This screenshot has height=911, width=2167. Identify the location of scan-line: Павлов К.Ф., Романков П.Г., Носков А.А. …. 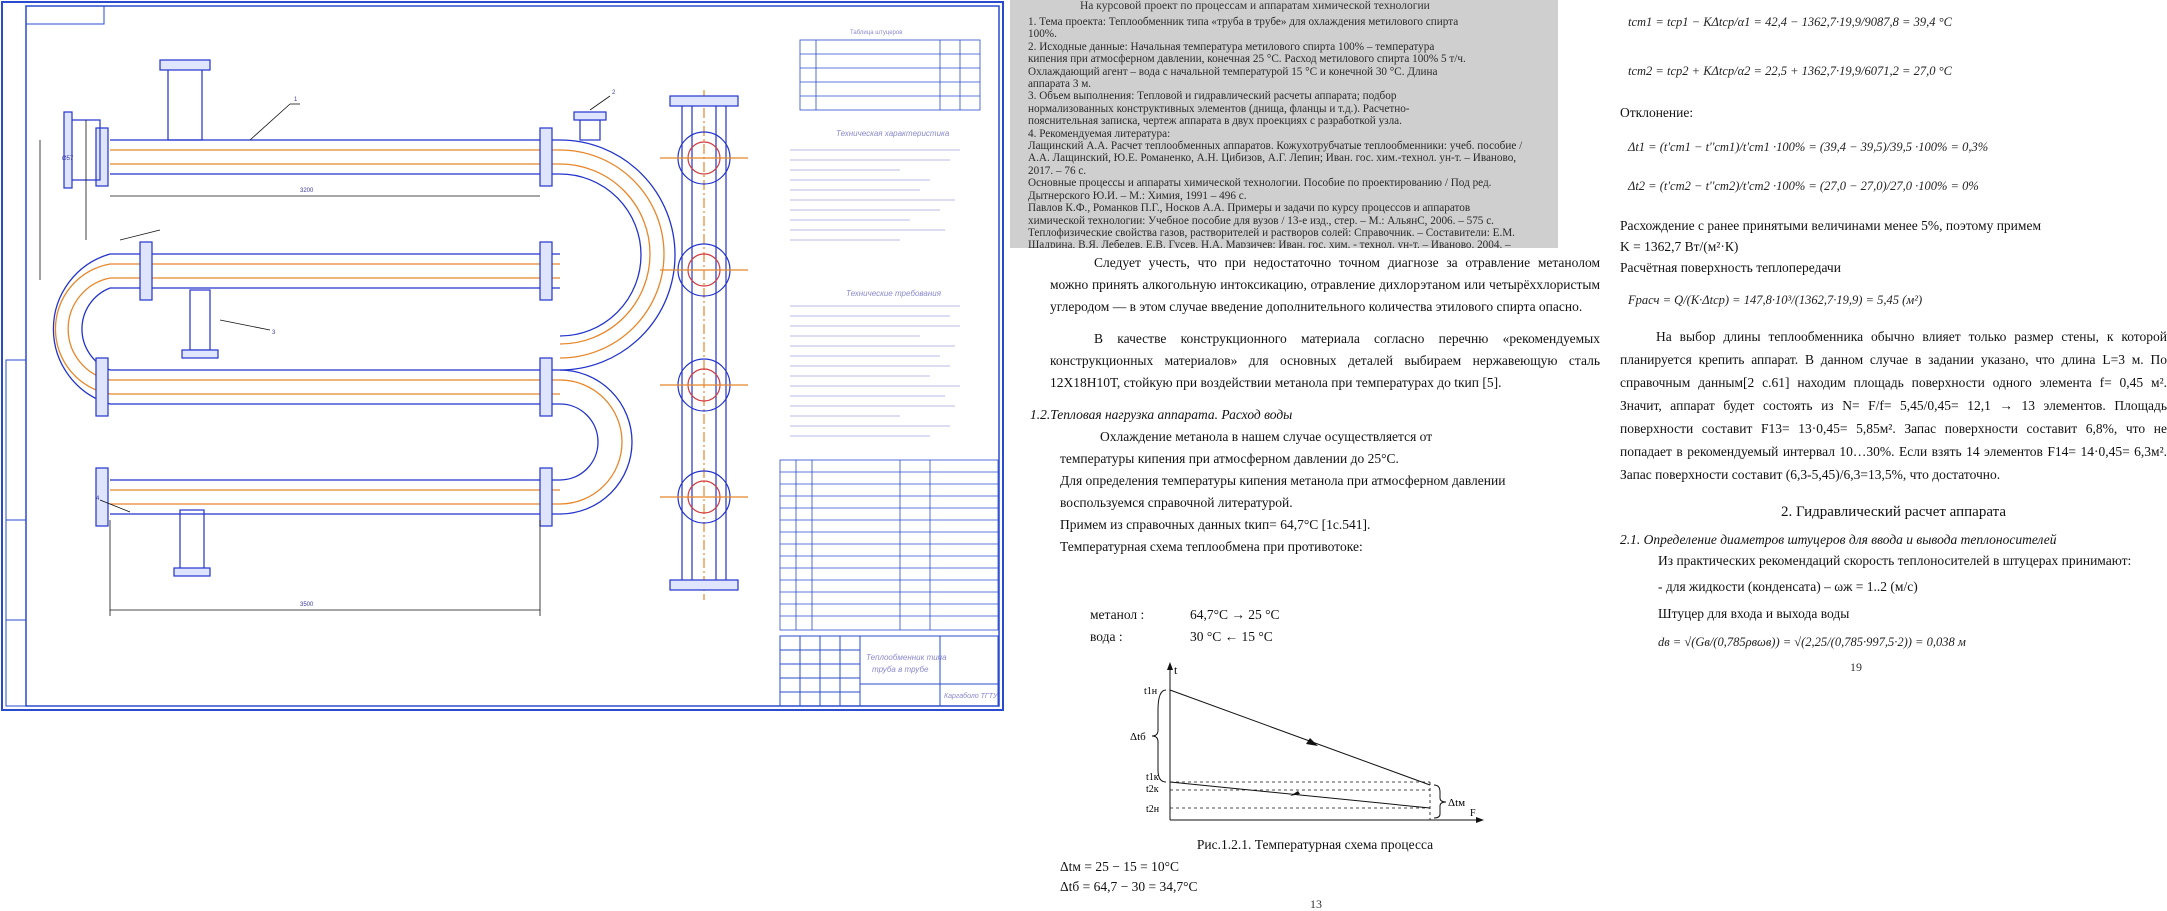
(1249, 208).